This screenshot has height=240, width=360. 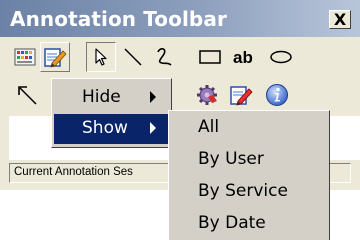 What do you see at coordinates (180, 57) in the screenshot?
I see `toolbar-row-primary: ab` at bounding box center [180, 57].